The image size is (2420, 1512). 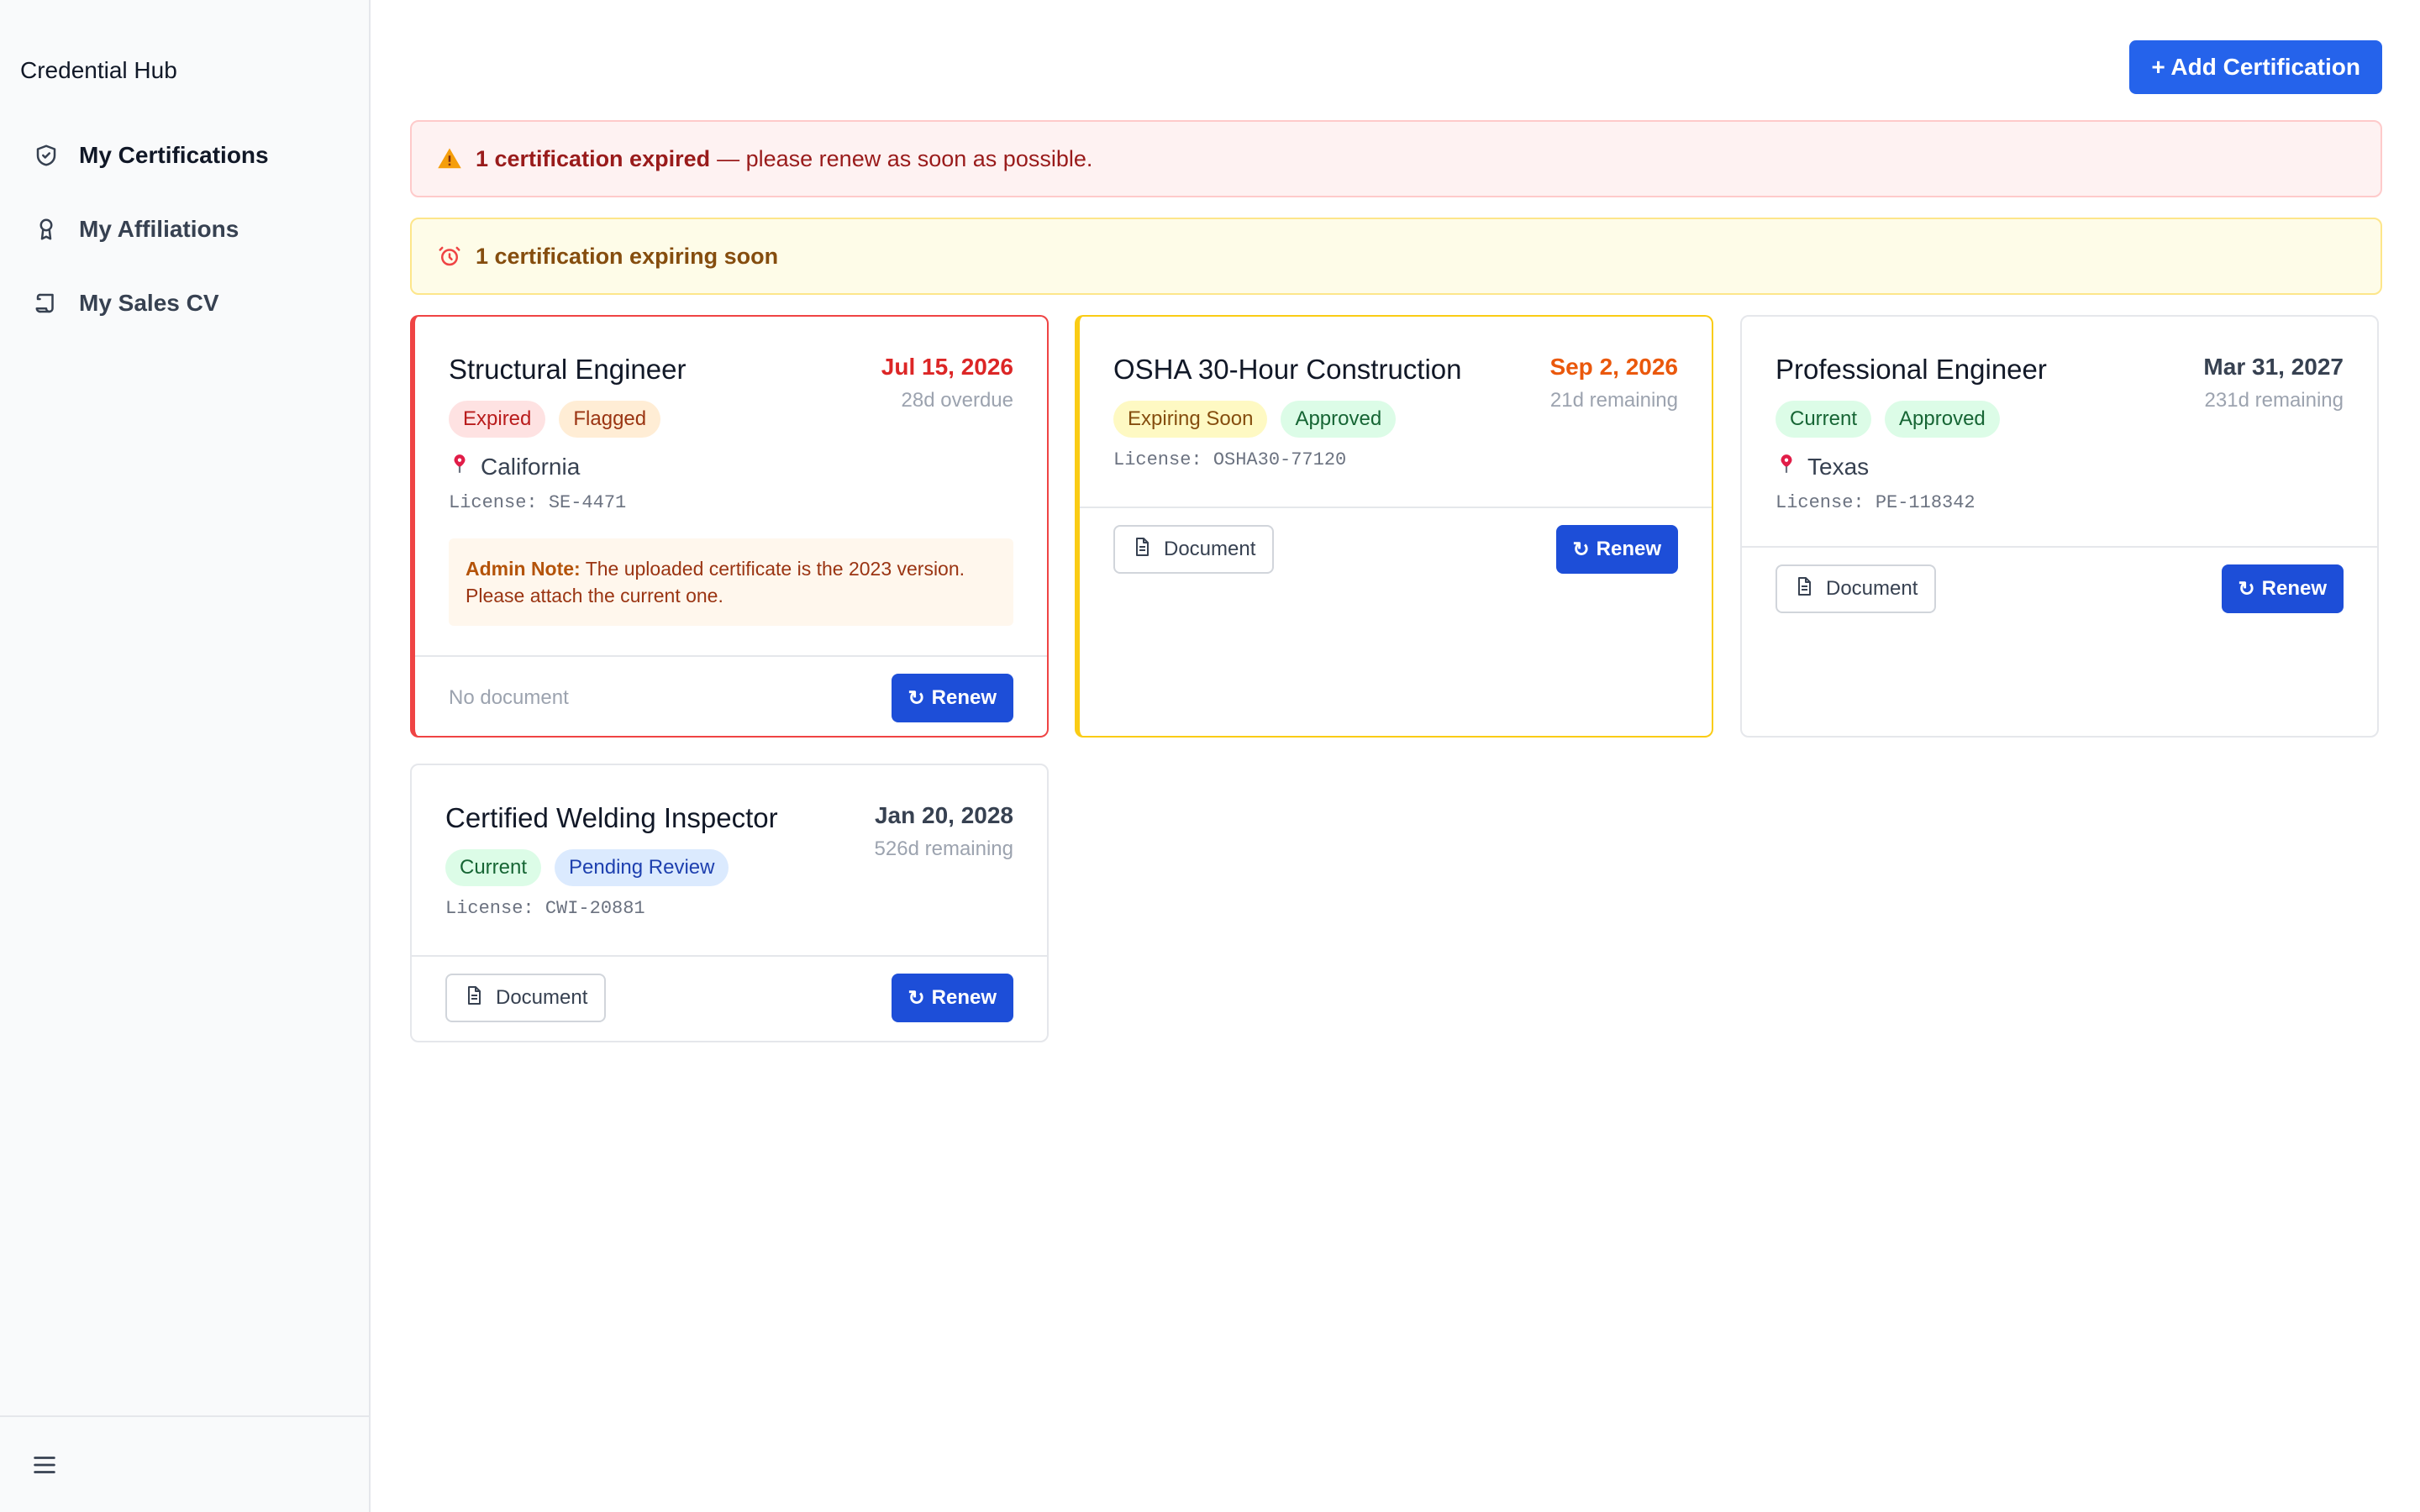 What do you see at coordinates (944, 831) in the screenshot?
I see `card-date: Jan 20, 2028 526d remaining` at bounding box center [944, 831].